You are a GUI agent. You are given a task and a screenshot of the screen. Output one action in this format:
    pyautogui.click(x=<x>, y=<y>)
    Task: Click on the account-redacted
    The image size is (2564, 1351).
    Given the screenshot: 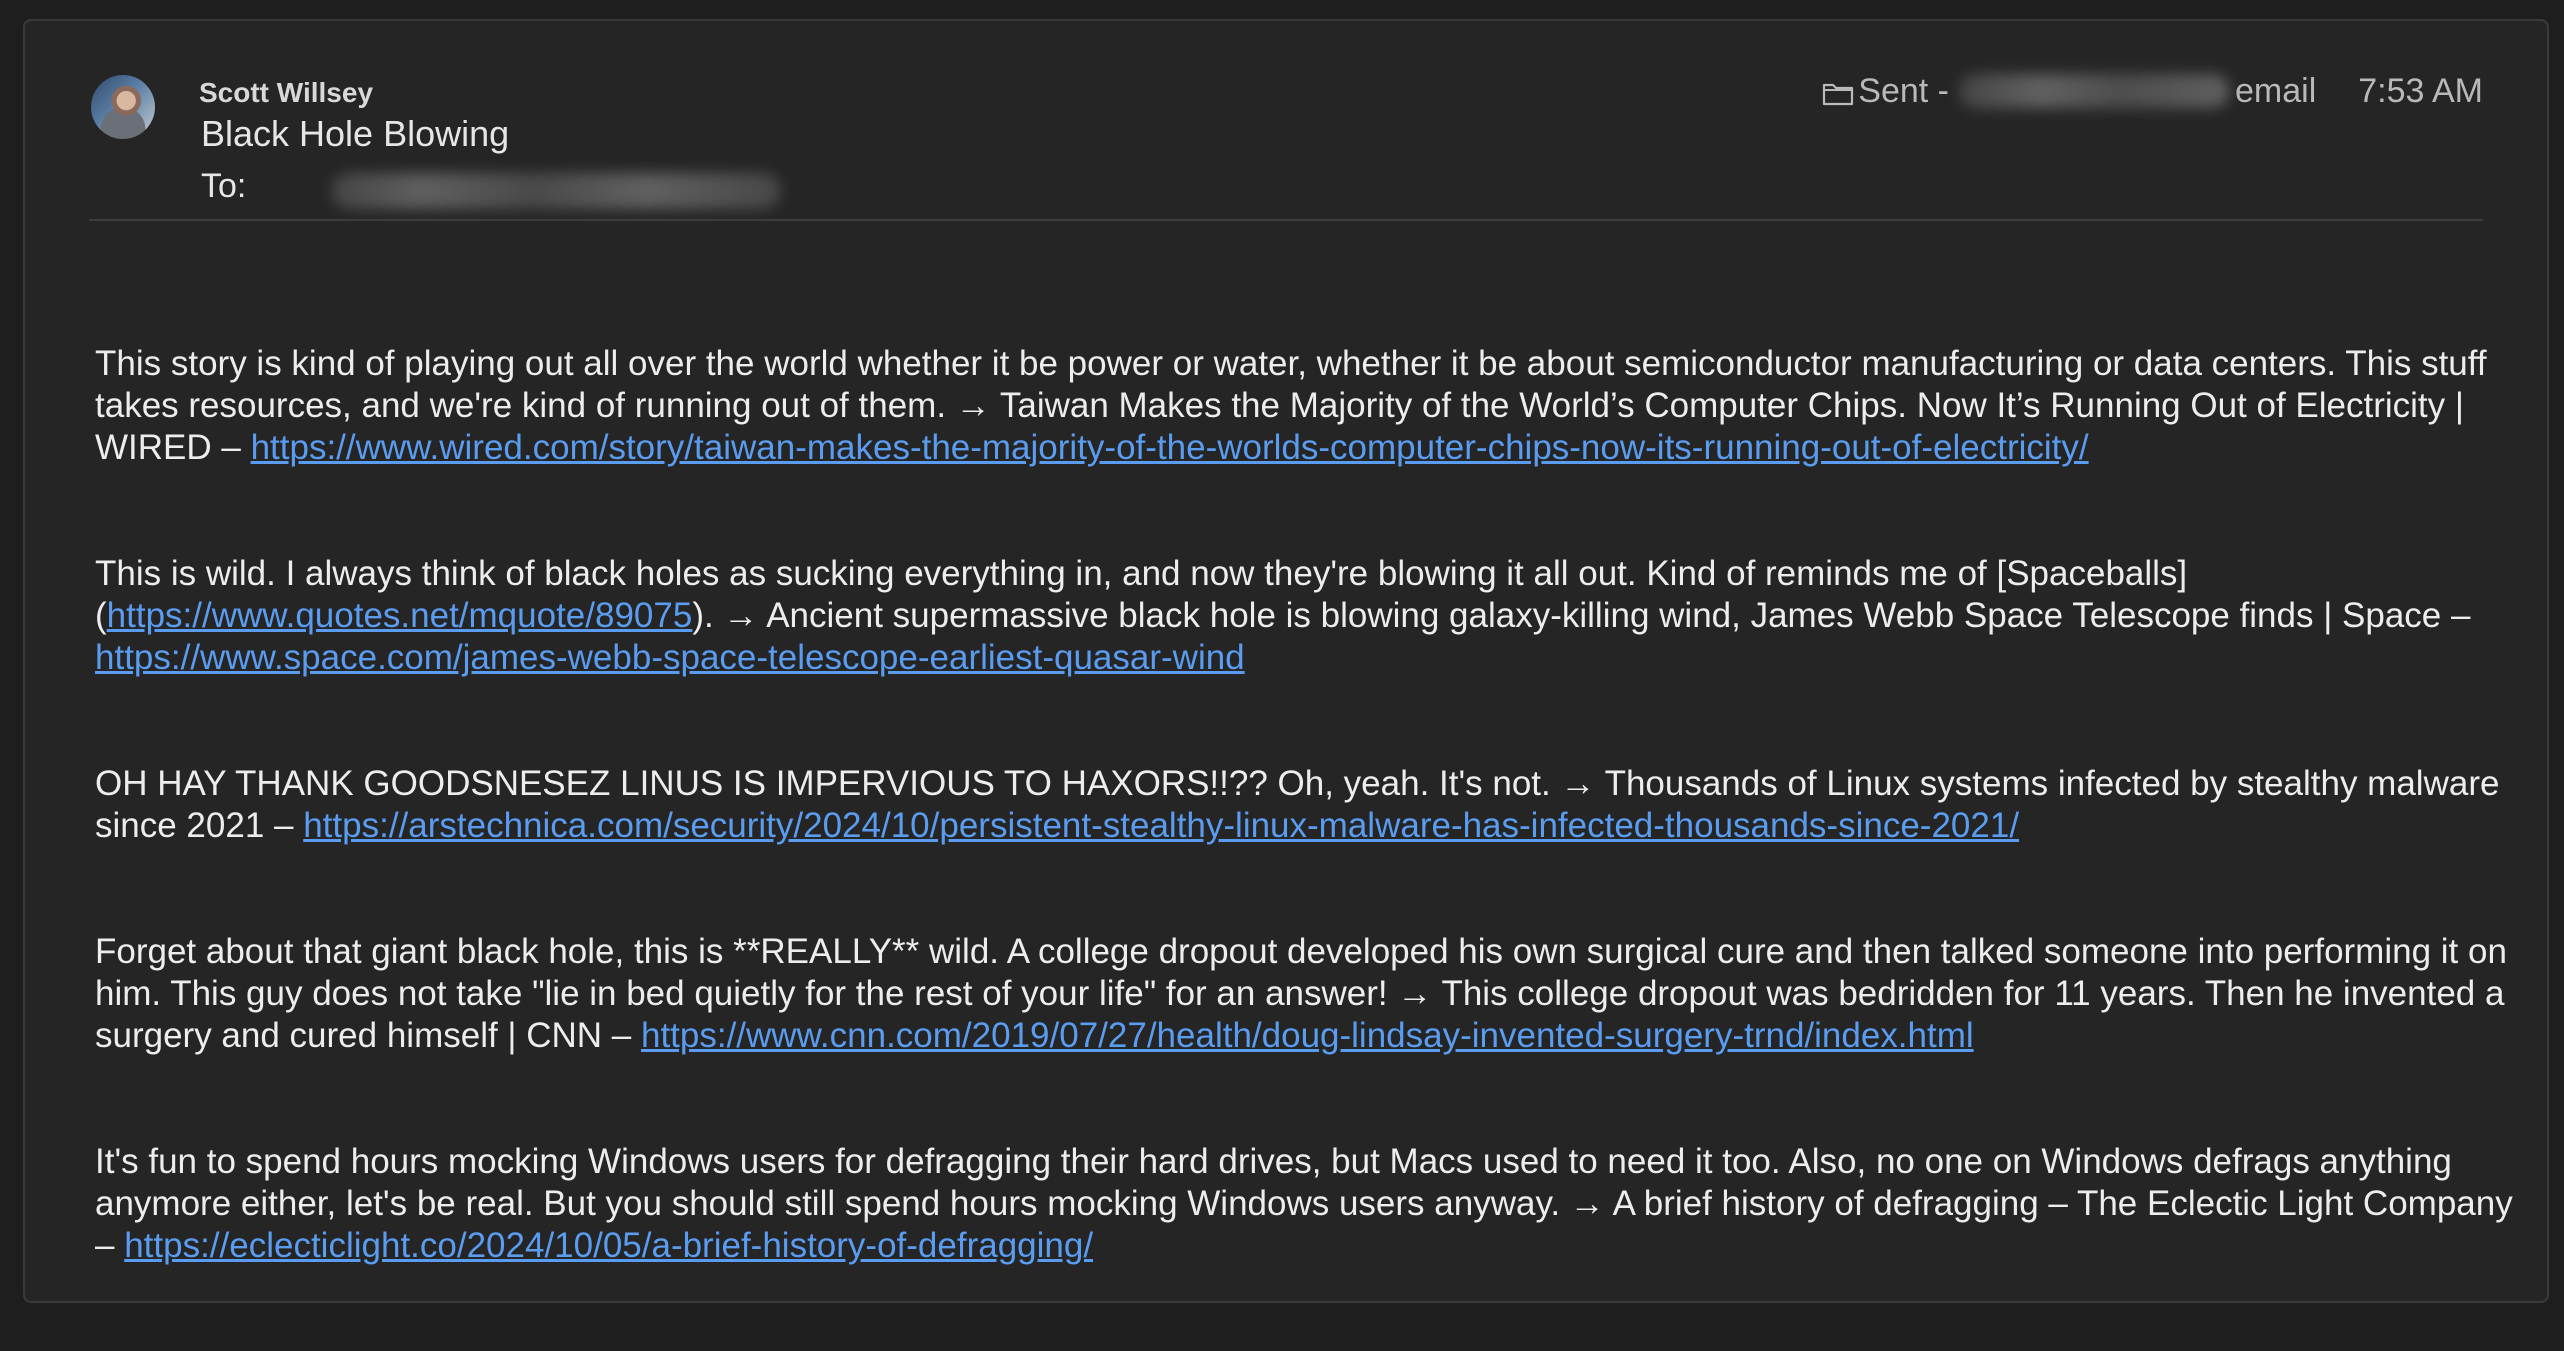 What is the action you would take?
    pyautogui.click(x=2094, y=91)
    